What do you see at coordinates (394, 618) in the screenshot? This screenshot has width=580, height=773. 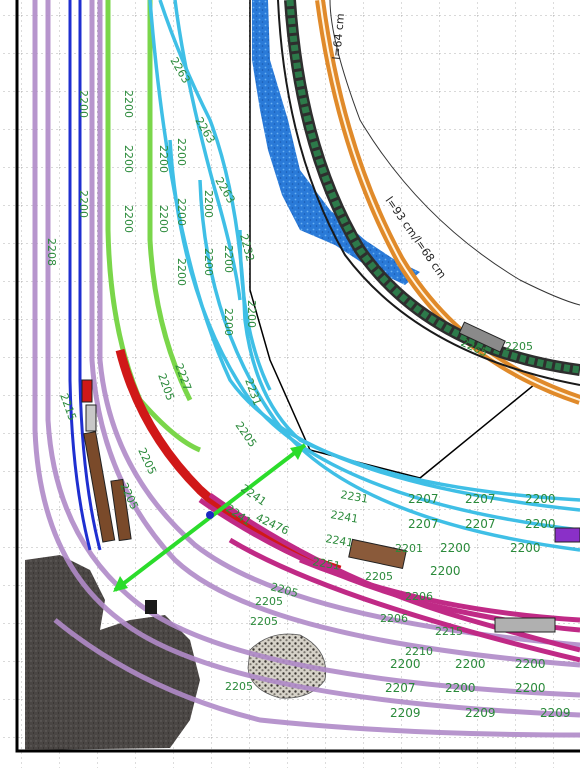 I see `label-2206-b: 2206` at bounding box center [394, 618].